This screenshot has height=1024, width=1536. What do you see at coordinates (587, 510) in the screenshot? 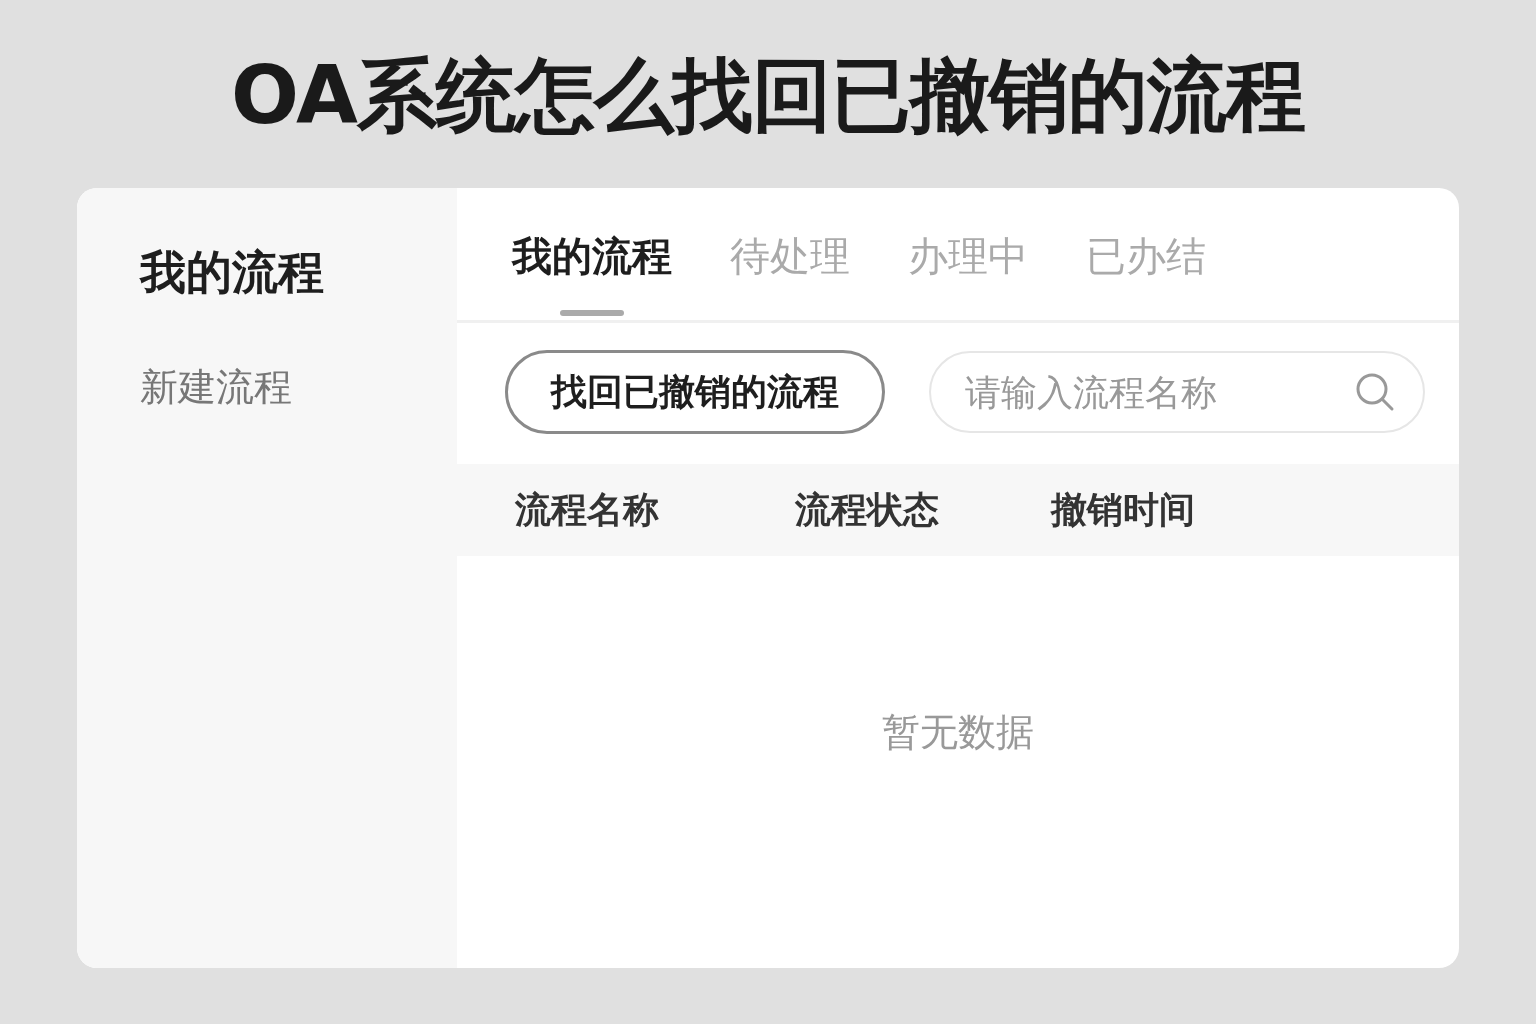
I see `column-header: 流程名称` at bounding box center [587, 510].